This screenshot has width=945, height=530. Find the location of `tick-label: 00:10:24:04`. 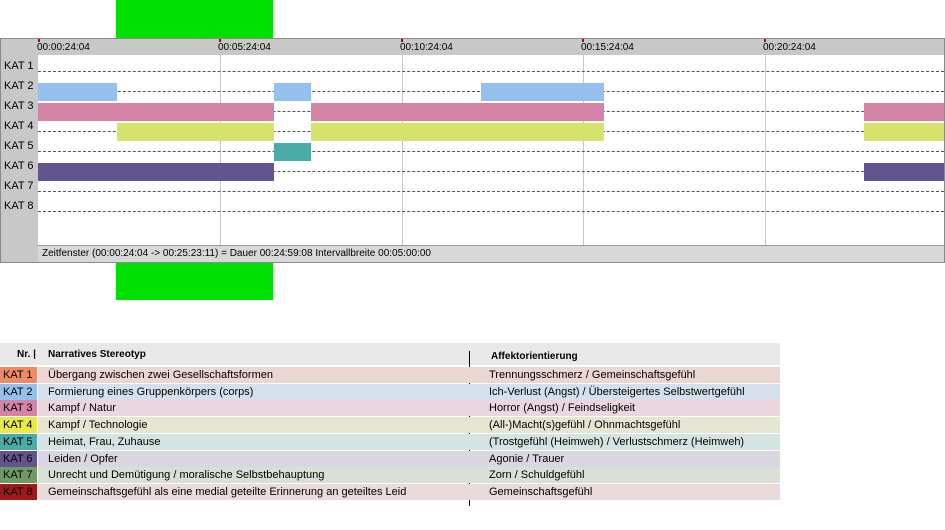

tick-label: 00:10:24:04 is located at coordinates (426, 47).